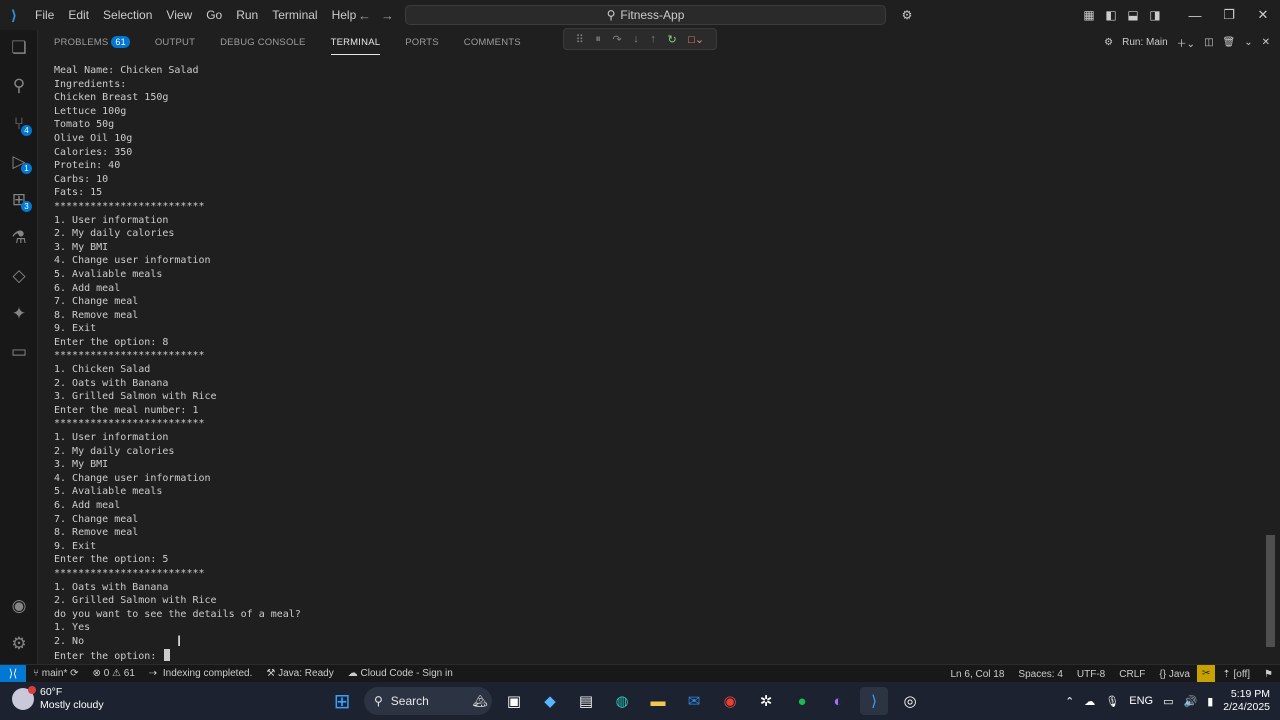  Describe the element at coordinates (342, 701) in the screenshot. I see `windows-start-icon: ⊞` at that location.